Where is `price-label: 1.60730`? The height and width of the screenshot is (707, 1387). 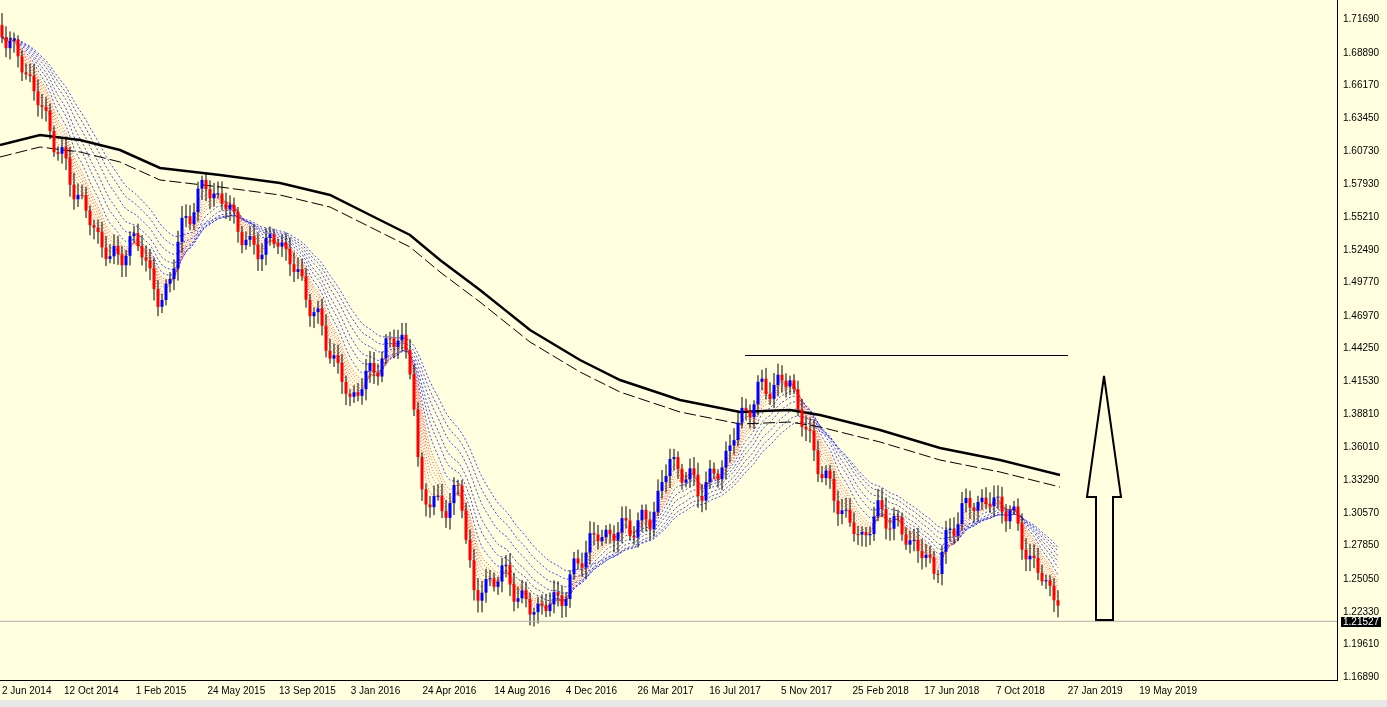
price-label: 1.60730 is located at coordinates (1361, 150).